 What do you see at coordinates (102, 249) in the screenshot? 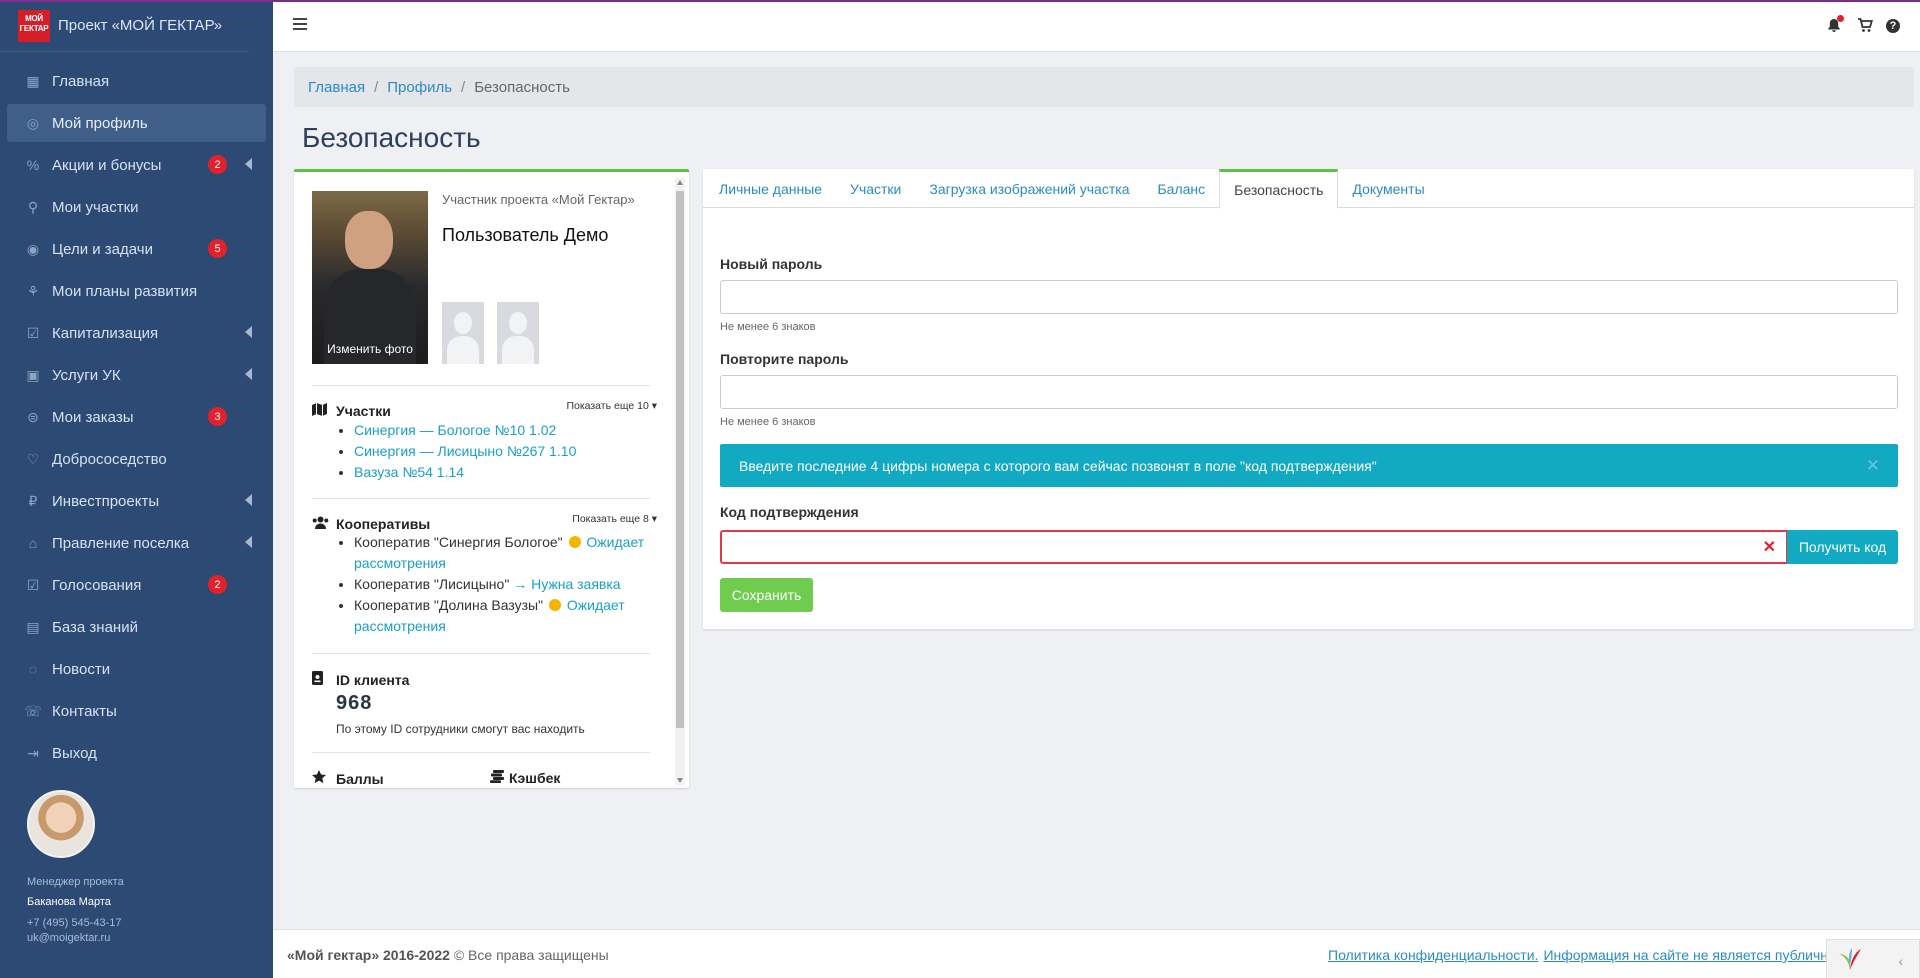
I see `sidebar-item-label: Цели и задачи` at bounding box center [102, 249].